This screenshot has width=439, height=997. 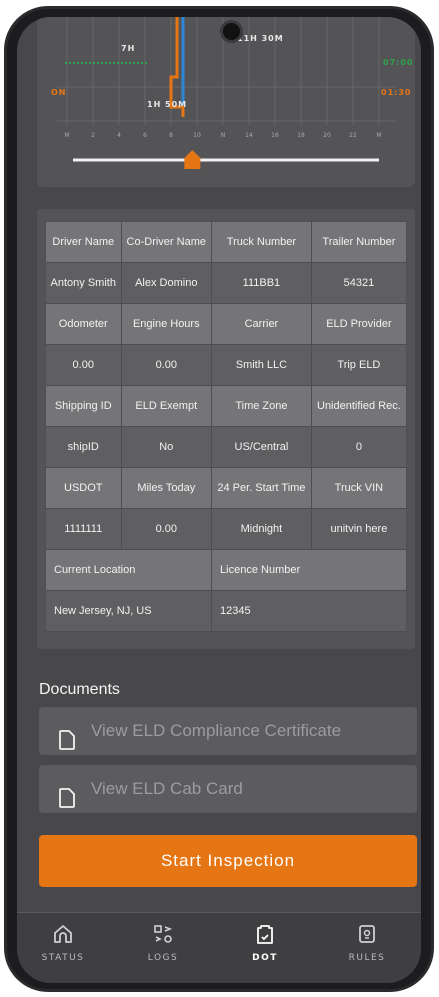 What do you see at coordinates (59, 92) in the screenshot?
I see `graph-on-label: ON` at bounding box center [59, 92].